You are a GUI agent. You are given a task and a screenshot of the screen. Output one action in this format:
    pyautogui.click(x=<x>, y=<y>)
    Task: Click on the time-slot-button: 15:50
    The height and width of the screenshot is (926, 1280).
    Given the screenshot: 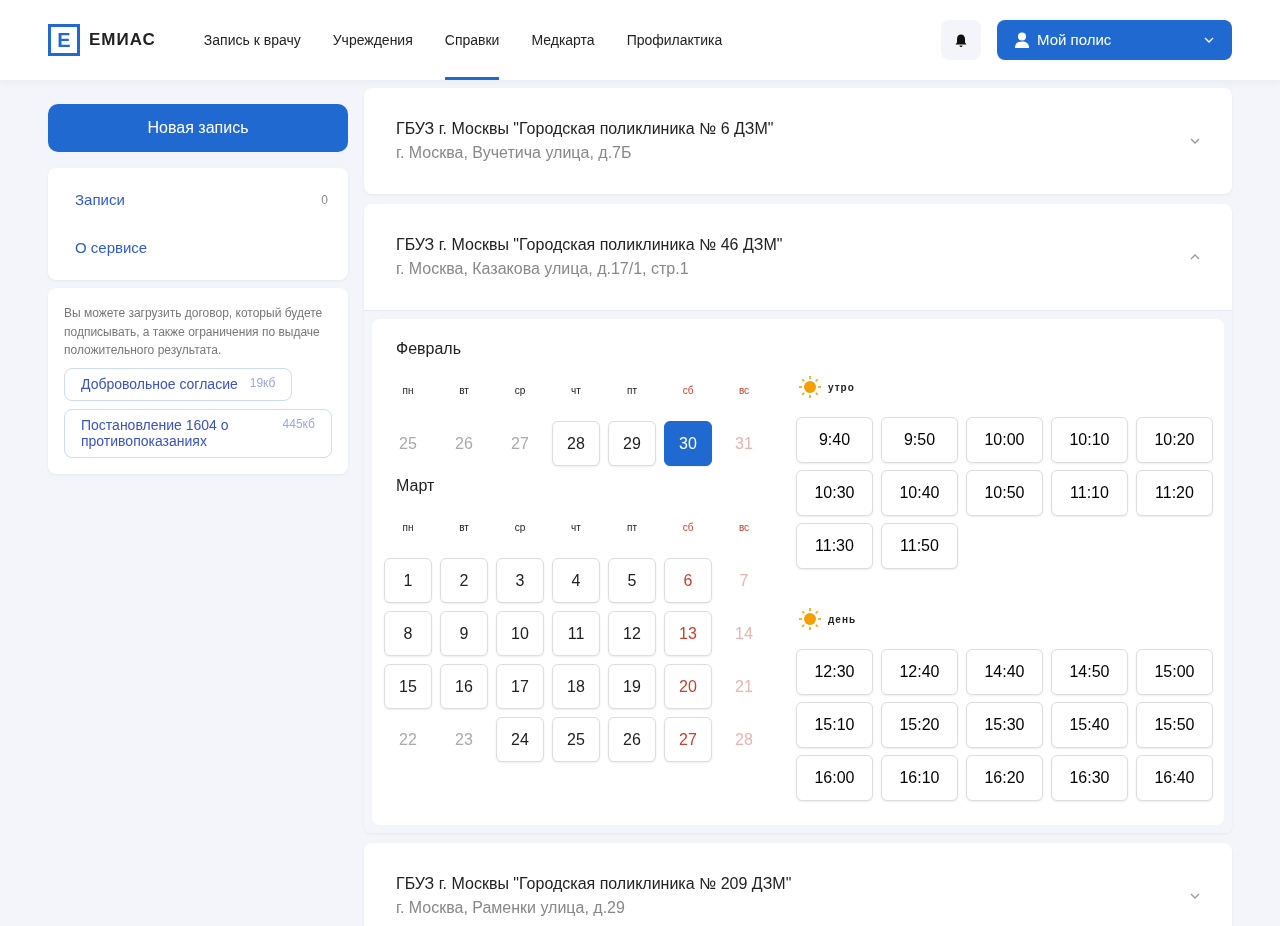 What is the action you would take?
    pyautogui.click(x=1174, y=725)
    